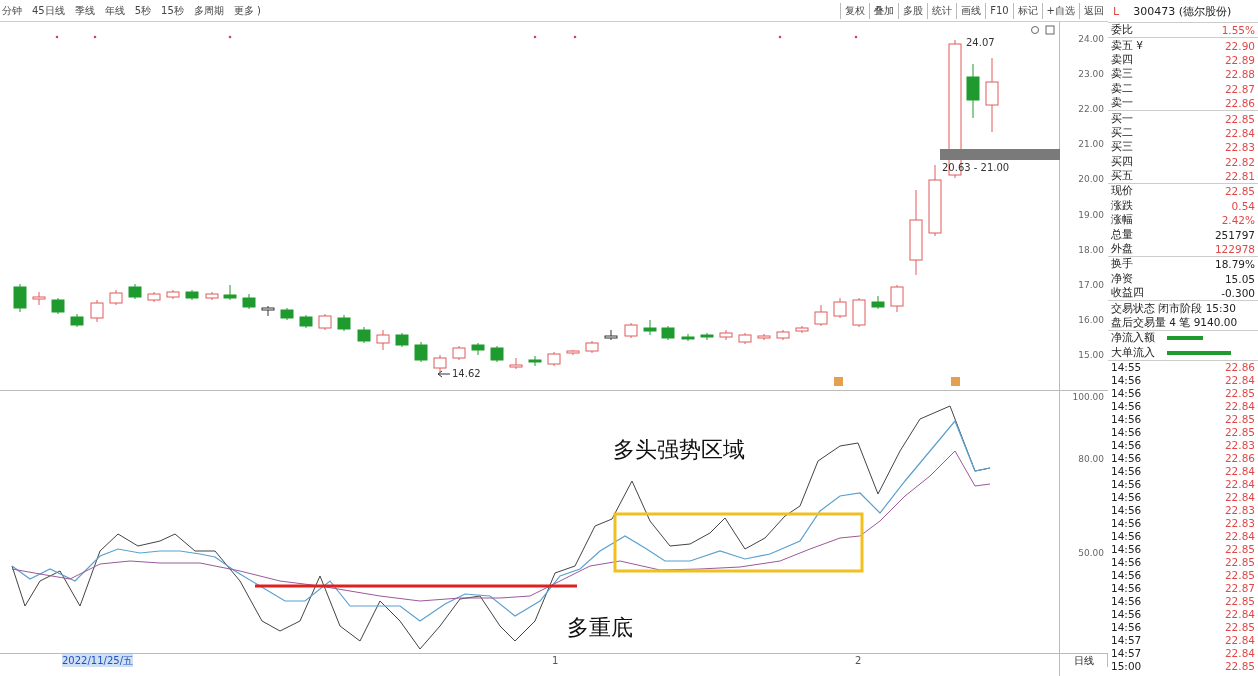 This screenshot has width=1258, height=676. I want to click on annotation-text: 多头强势区域, so click(679, 450).